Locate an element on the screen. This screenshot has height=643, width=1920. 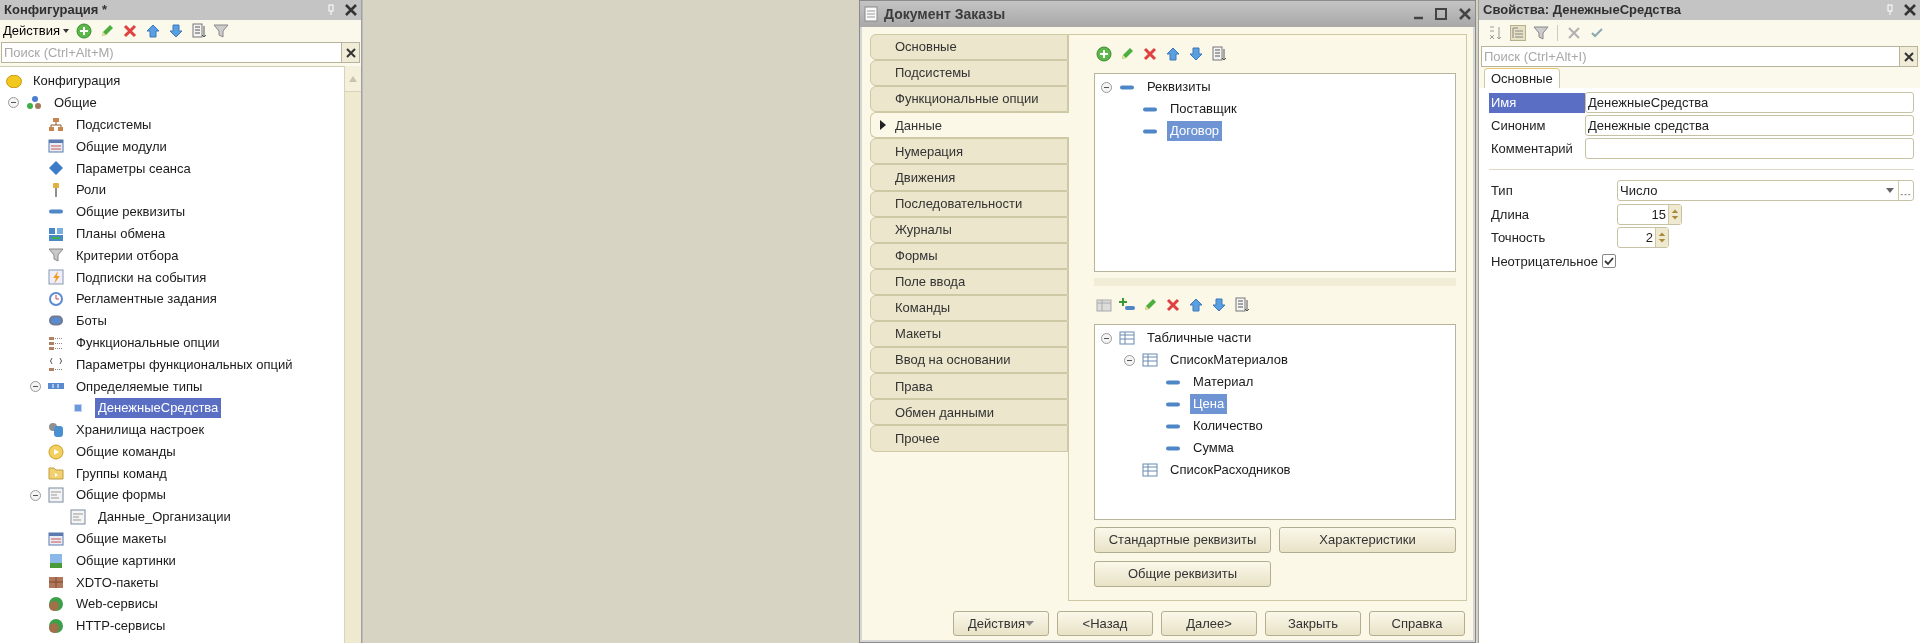
tree-item: Боты is located at coordinates (91, 321).